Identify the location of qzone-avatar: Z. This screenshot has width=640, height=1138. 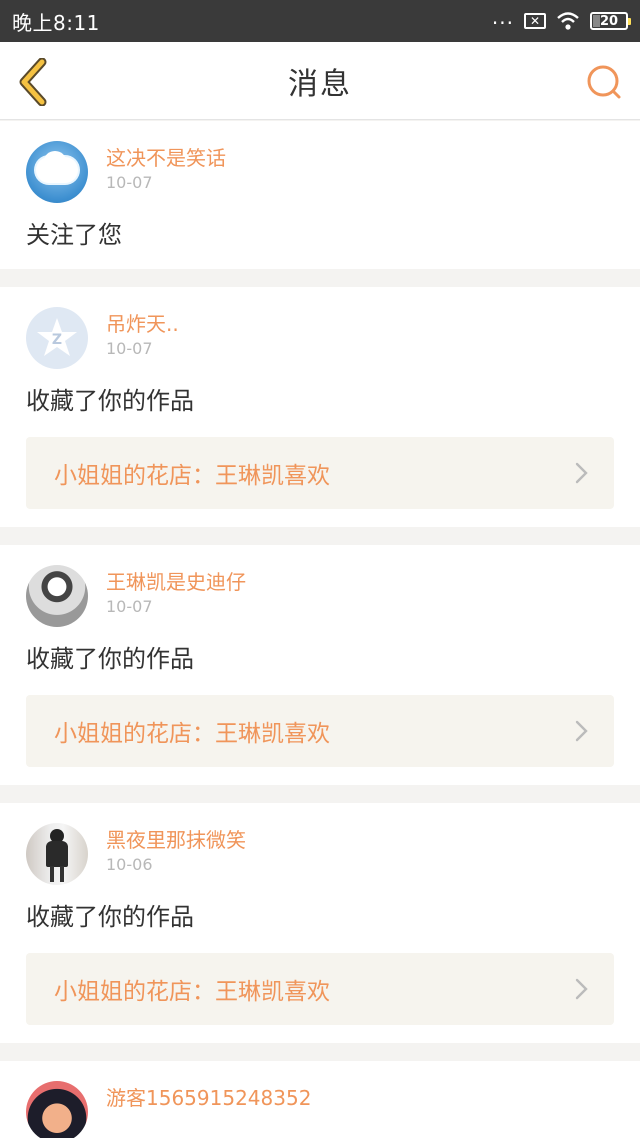
(57, 338).